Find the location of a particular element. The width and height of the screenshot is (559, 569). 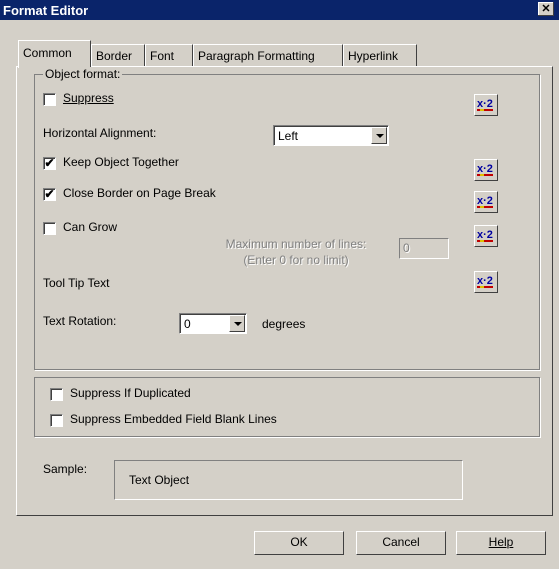

object-format-legend: Object format: is located at coordinates (83, 74).